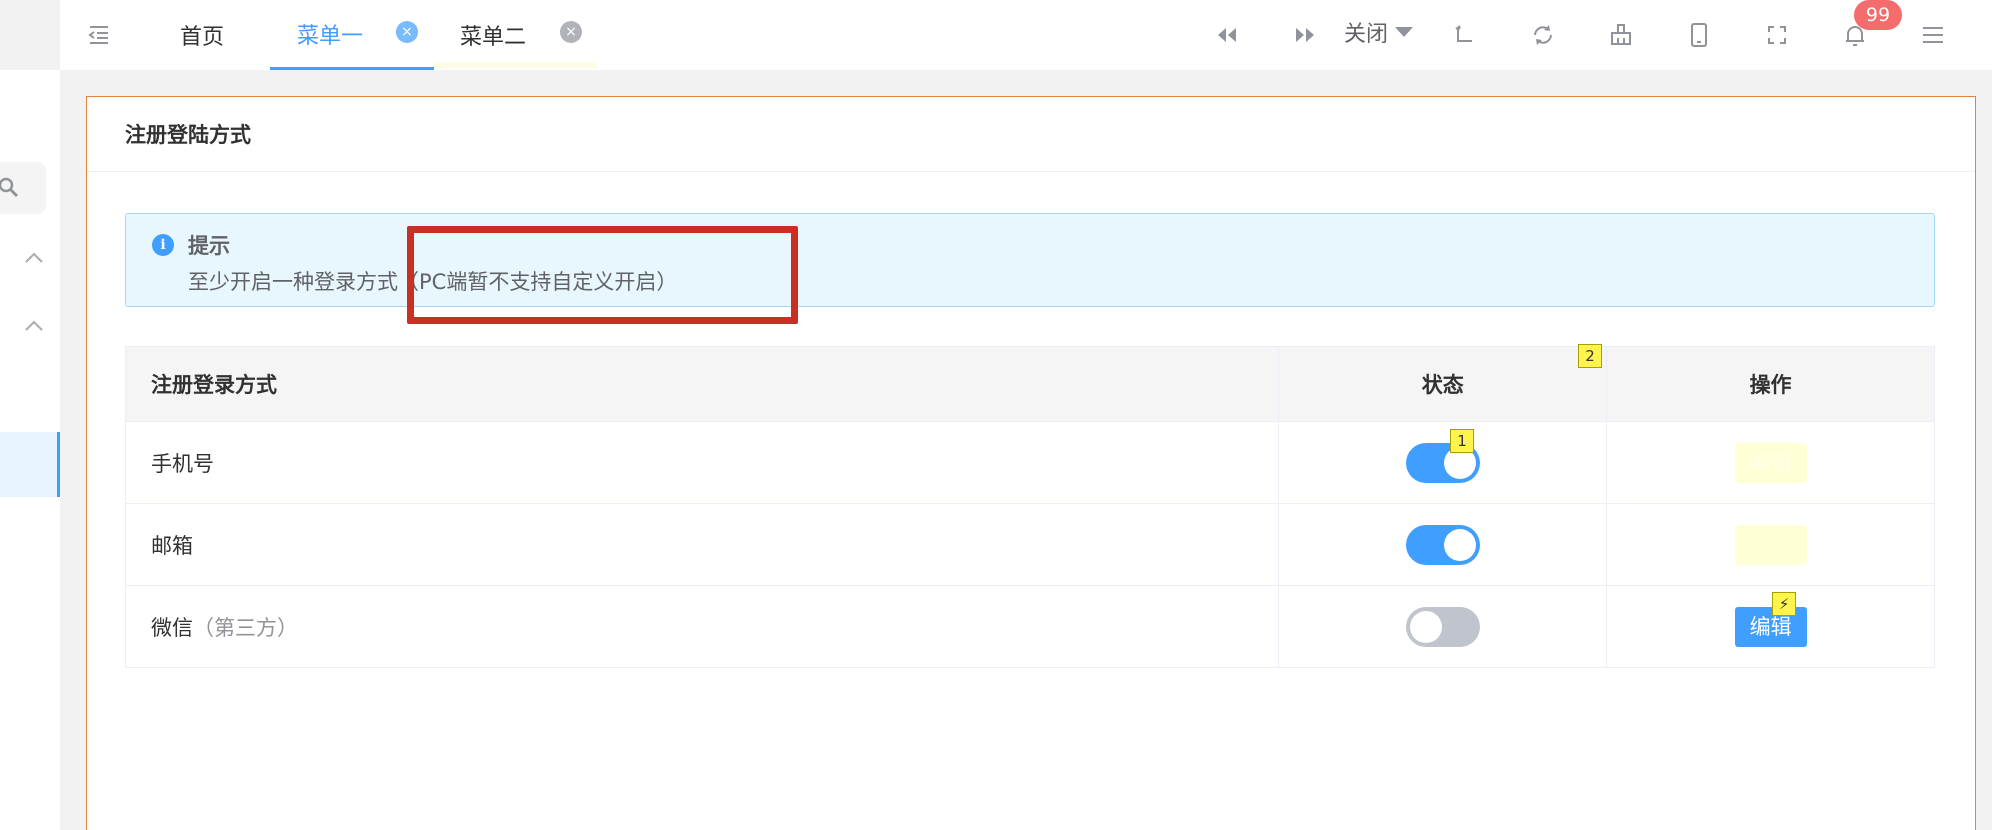 The width and height of the screenshot is (1992, 830). I want to click on notification-badge: 99, so click(1878, 15).